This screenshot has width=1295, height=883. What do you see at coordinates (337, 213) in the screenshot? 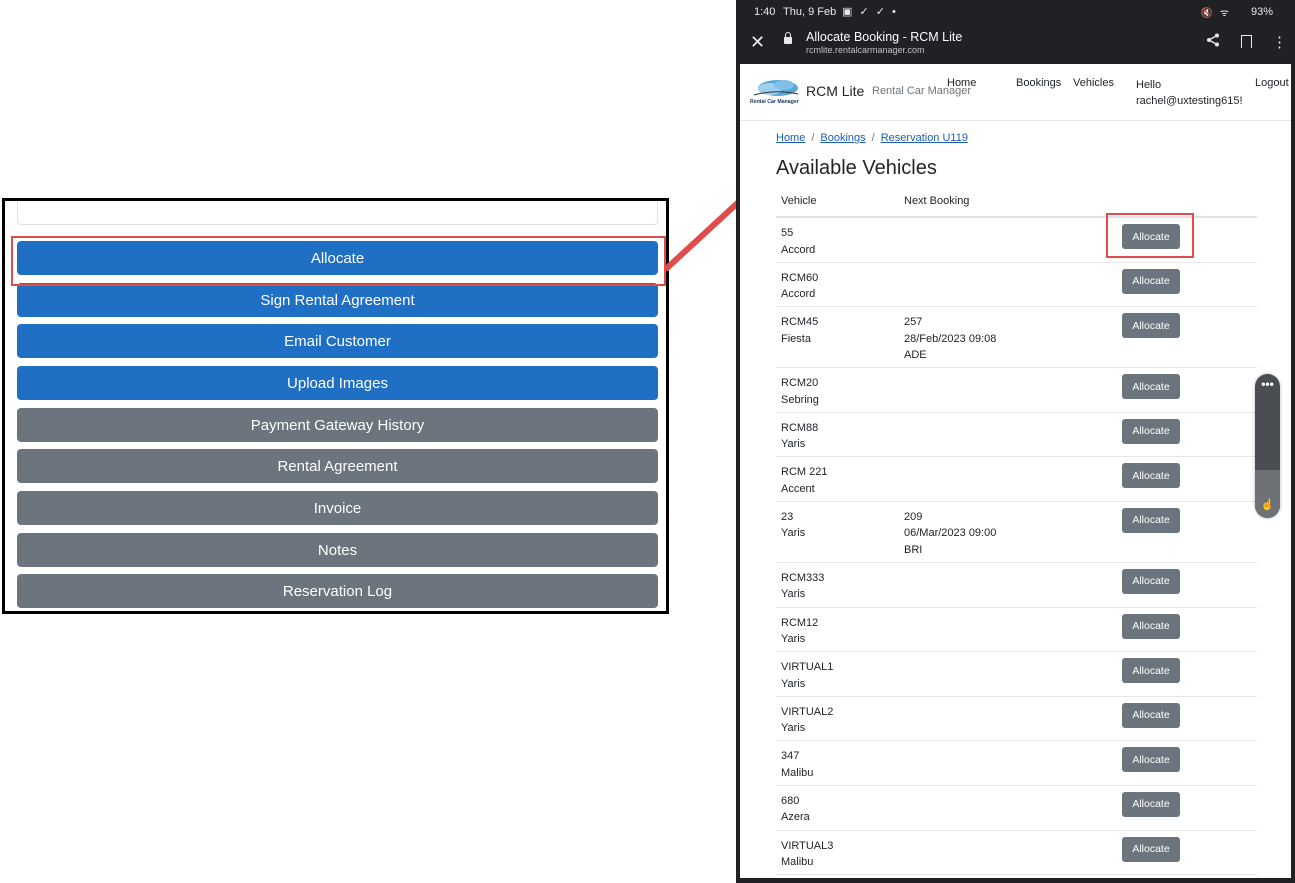
I see `text-field-bottom-edge` at bounding box center [337, 213].